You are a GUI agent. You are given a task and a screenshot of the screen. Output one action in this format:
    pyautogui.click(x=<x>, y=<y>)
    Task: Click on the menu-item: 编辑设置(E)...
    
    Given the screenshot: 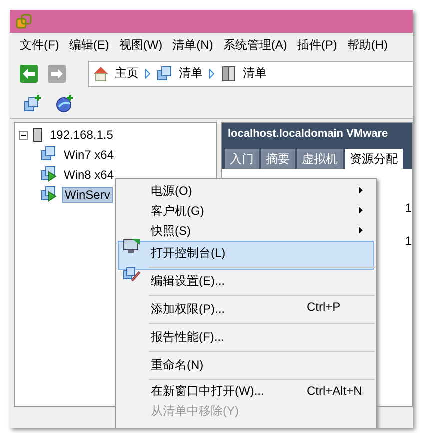 What is the action you would take?
    pyautogui.click(x=246, y=283)
    